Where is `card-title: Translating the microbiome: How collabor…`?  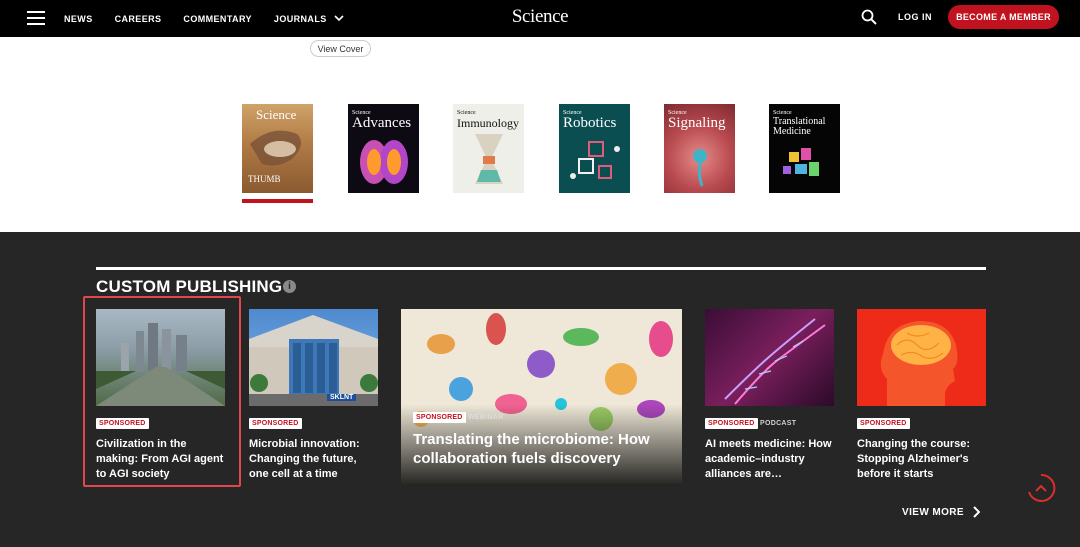
card-title: Translating the microbiome: How collabor… is located at coordinates (544, 449).